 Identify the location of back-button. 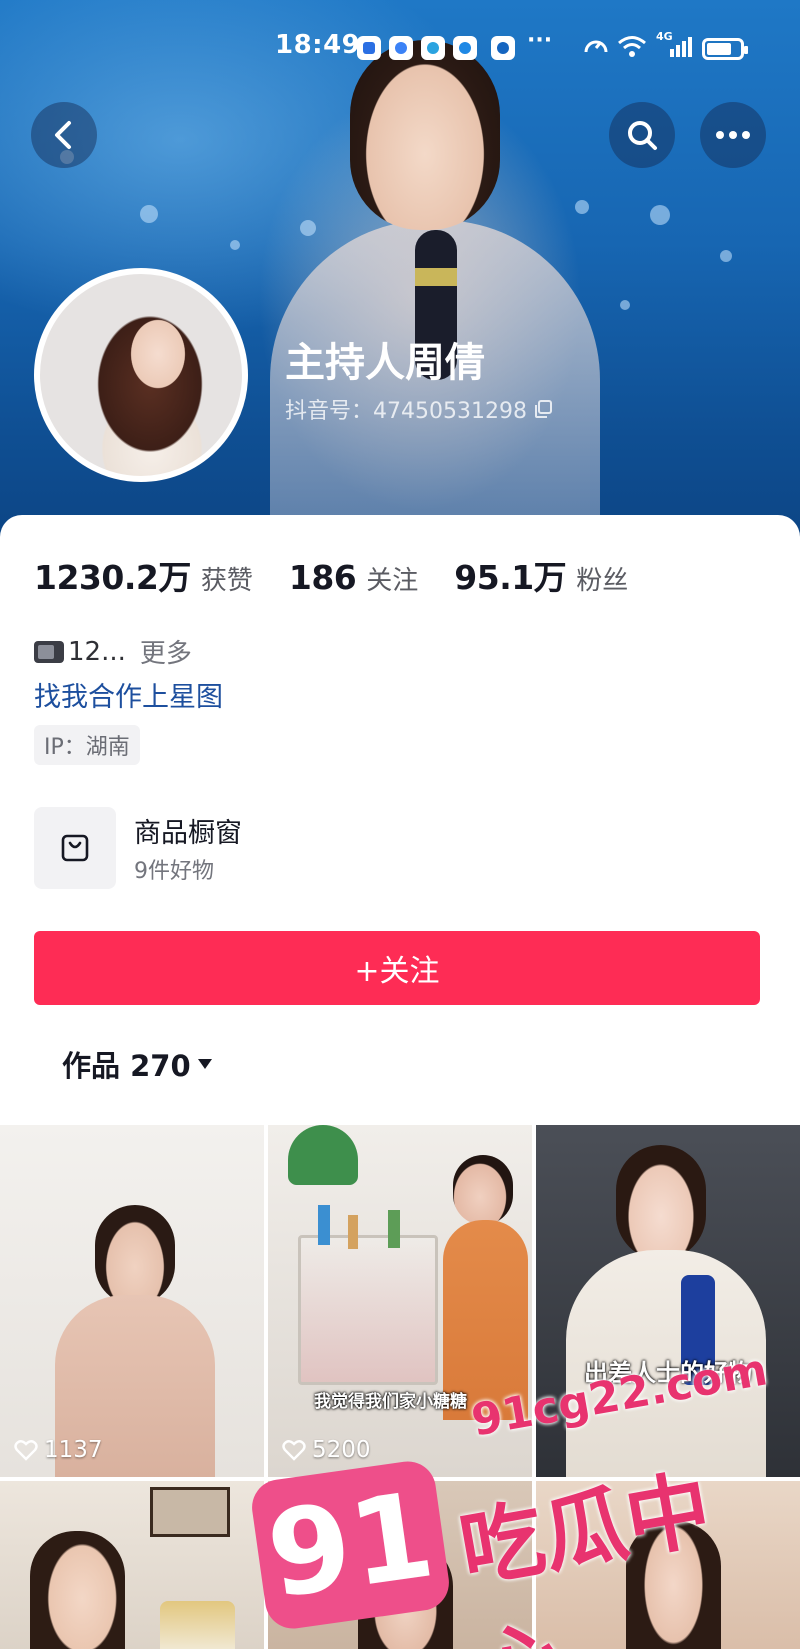
(64, 135).